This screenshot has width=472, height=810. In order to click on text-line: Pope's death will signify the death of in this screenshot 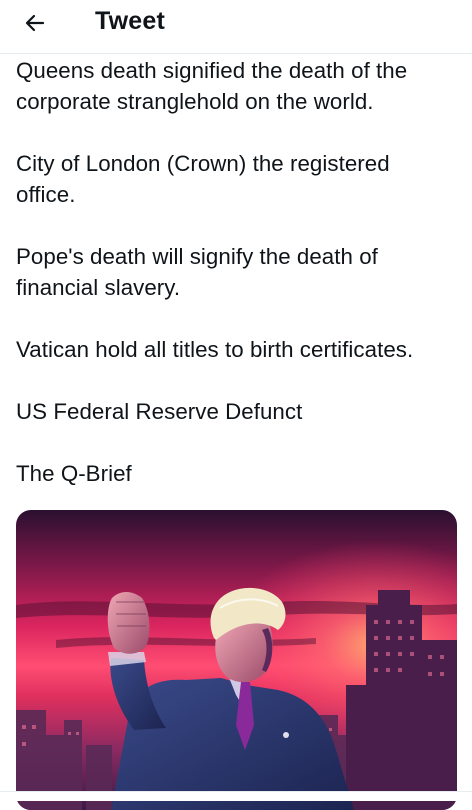, I will do `click(197, 256)`.